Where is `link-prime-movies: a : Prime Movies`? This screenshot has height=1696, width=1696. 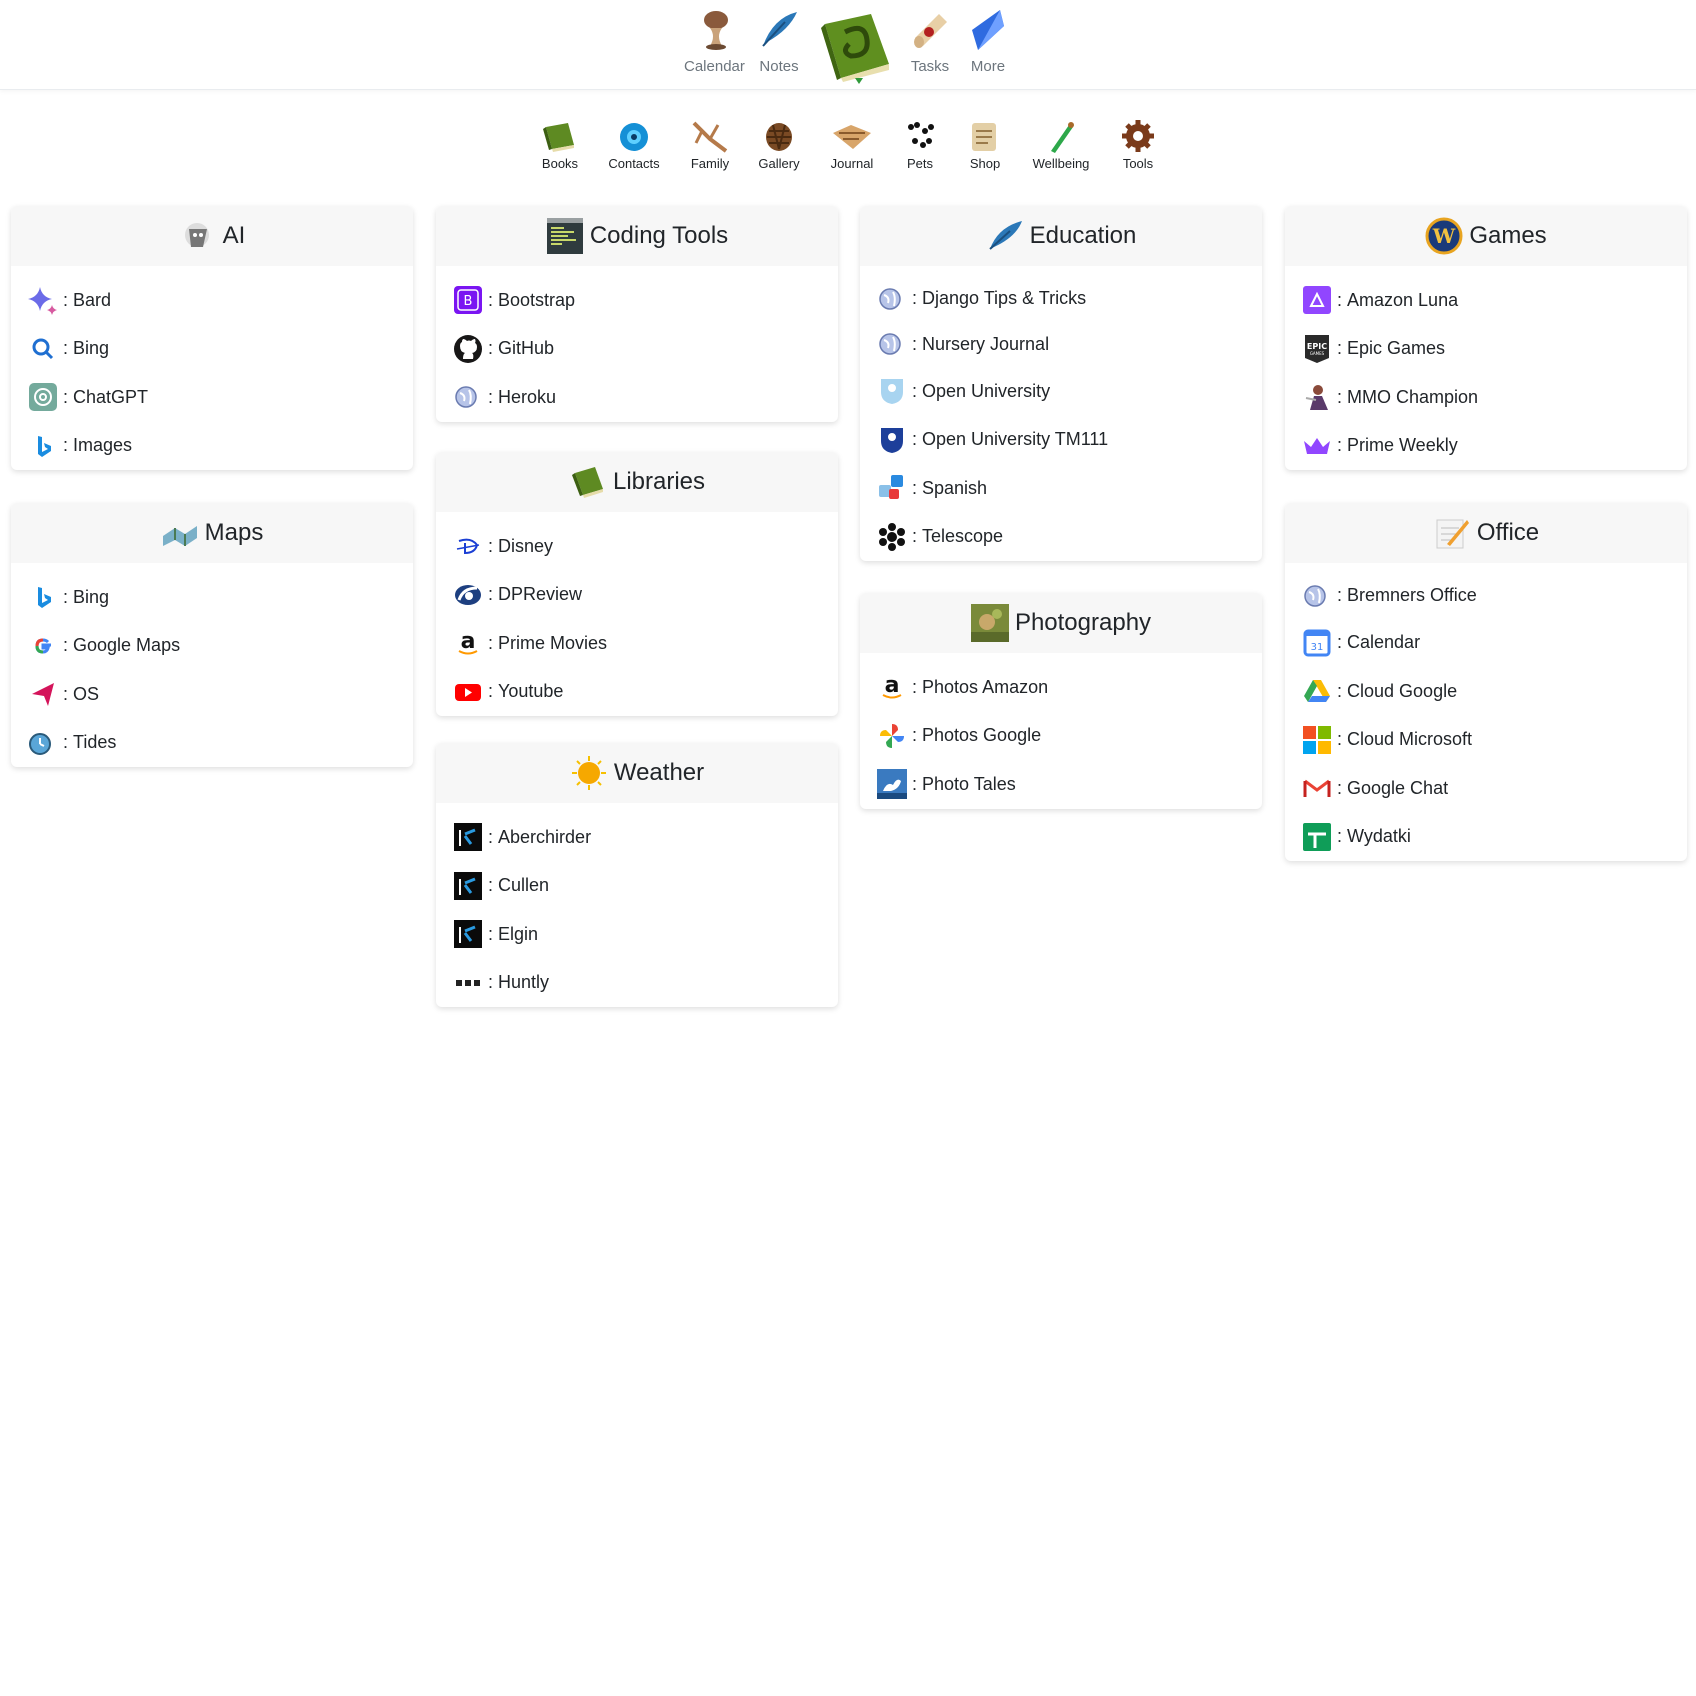
link-prime-movies: a : Prime Movies is located at coordinates (637, 643).